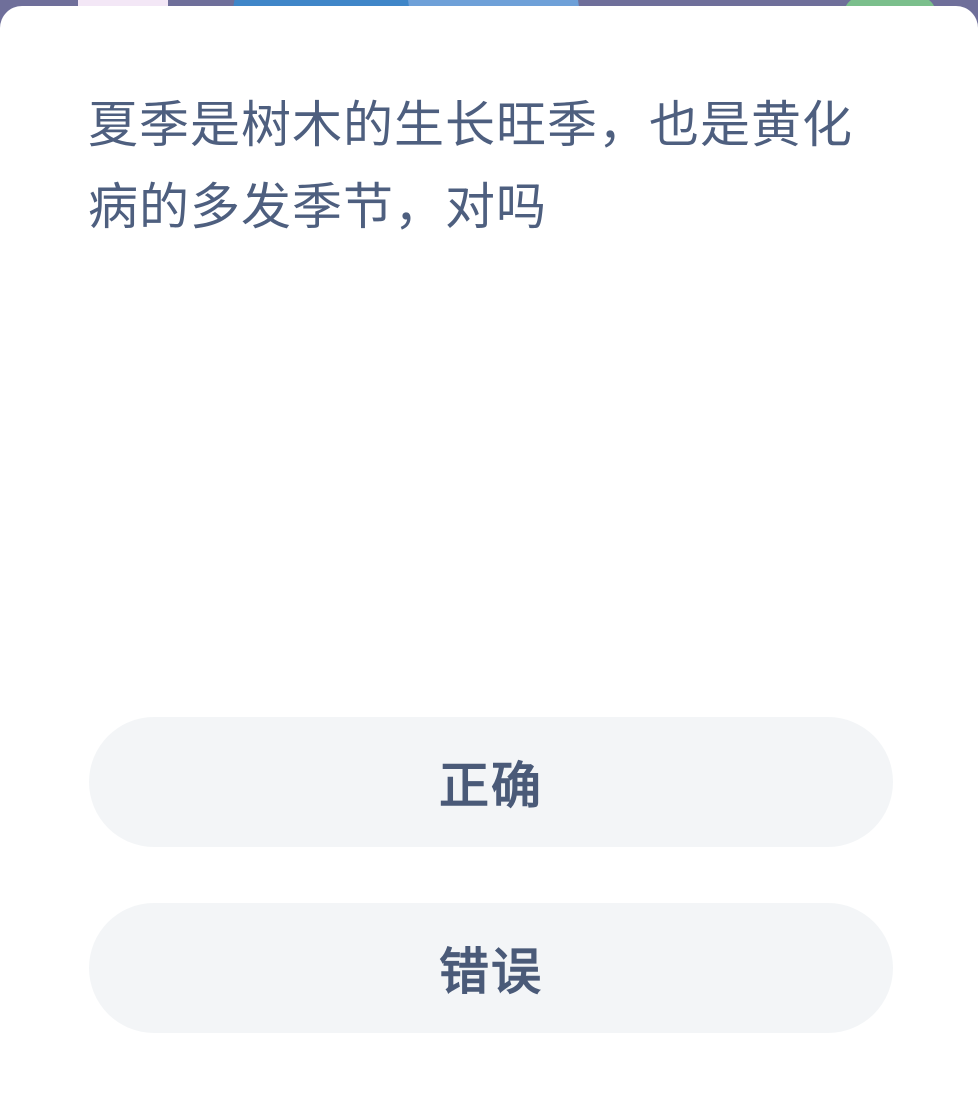 The height and width of the screenshot is (1097, 978). I want to click on answer-false-button: 错误, so click(491, 968).